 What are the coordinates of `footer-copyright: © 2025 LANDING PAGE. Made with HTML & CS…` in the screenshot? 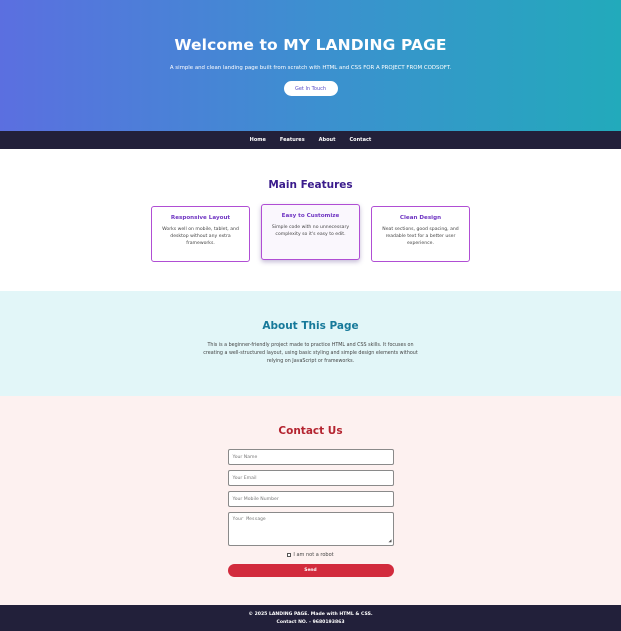 It's located at (310, 614).